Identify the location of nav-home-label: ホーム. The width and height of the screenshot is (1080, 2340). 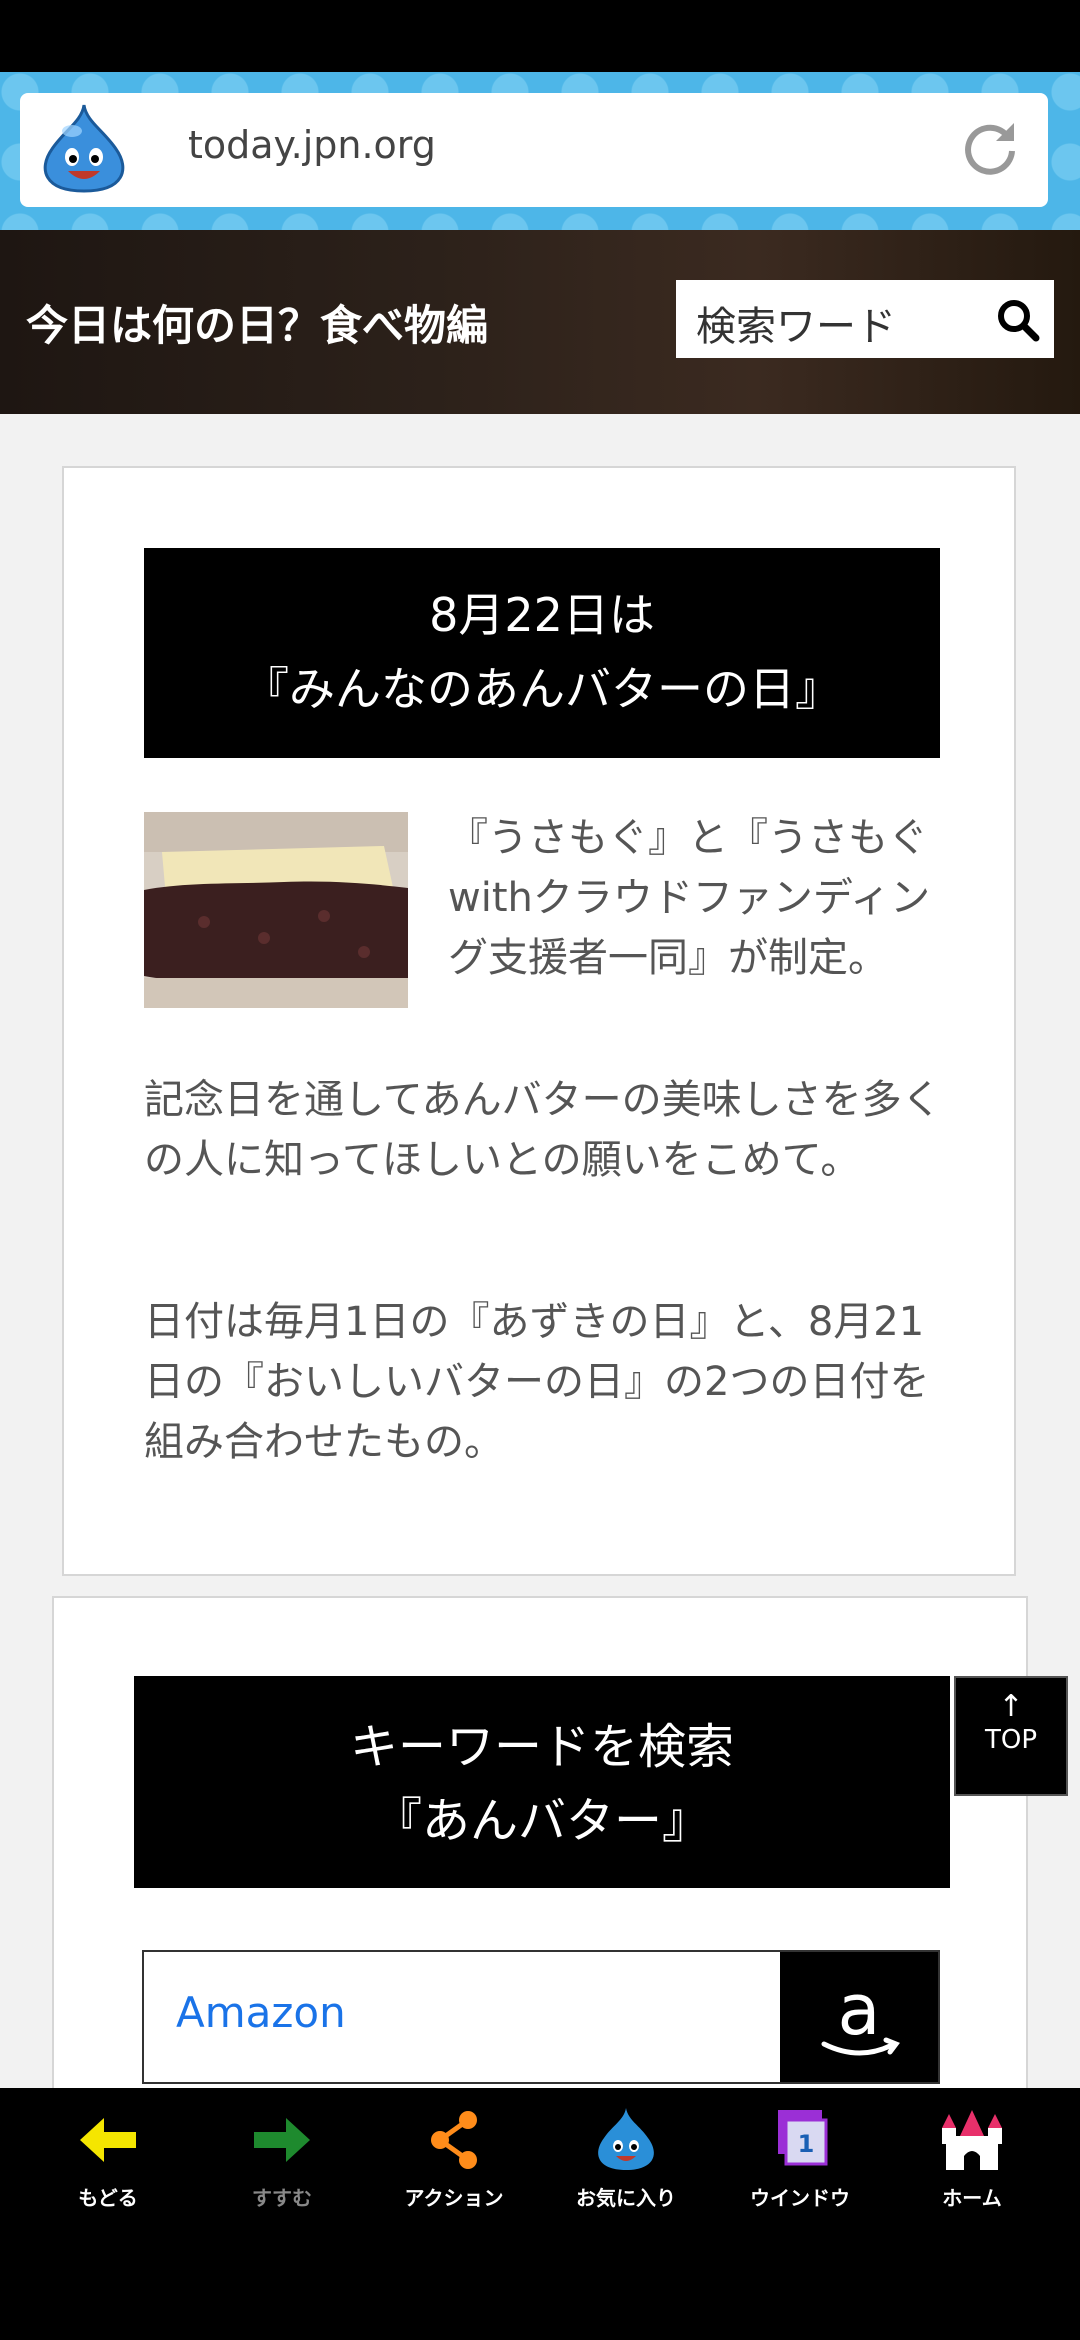
(972, 2198).